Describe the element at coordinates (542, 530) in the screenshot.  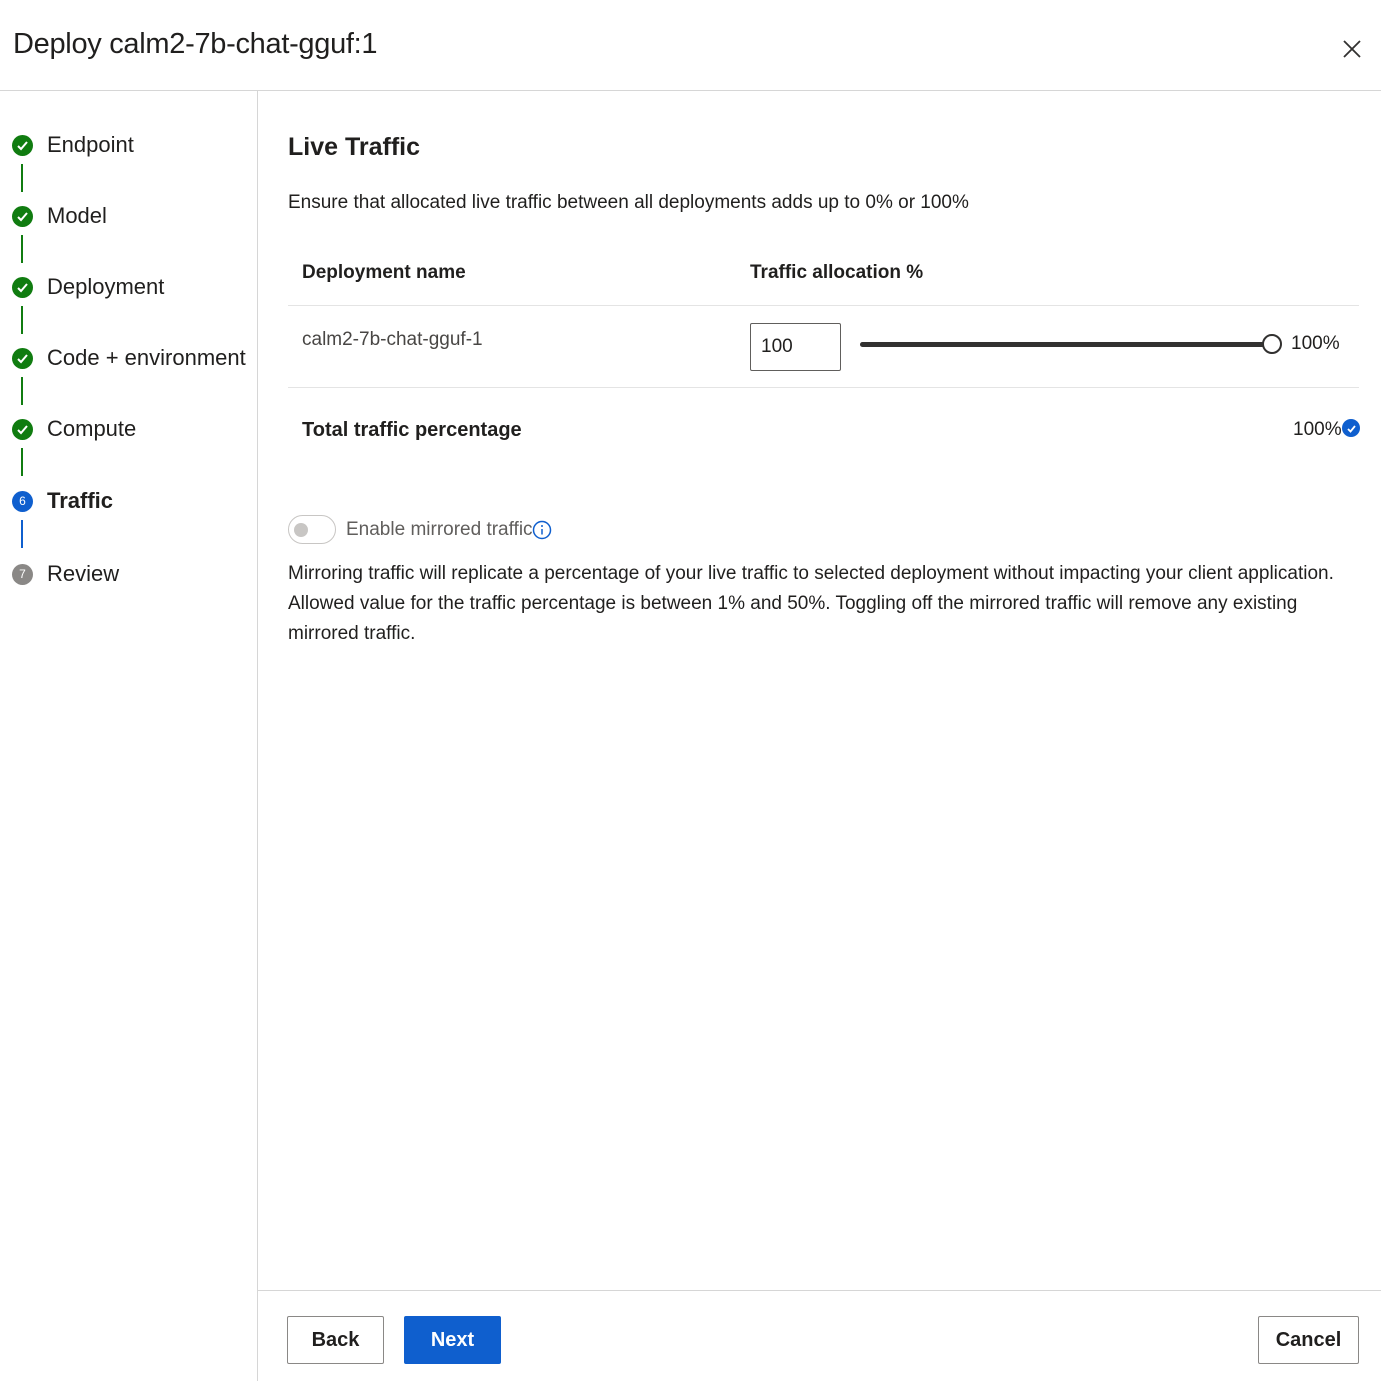
I see `info-icon` at that location.